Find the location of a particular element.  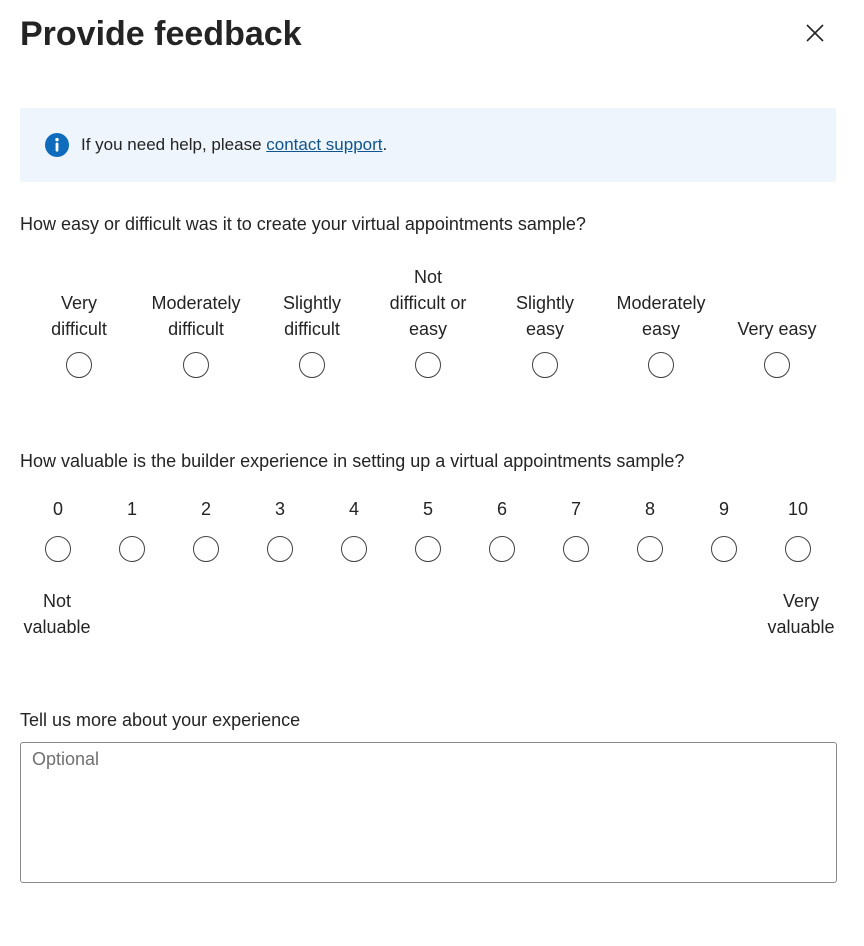

ease-option-label: Moderately difficult is located at coordinates (196, 316).